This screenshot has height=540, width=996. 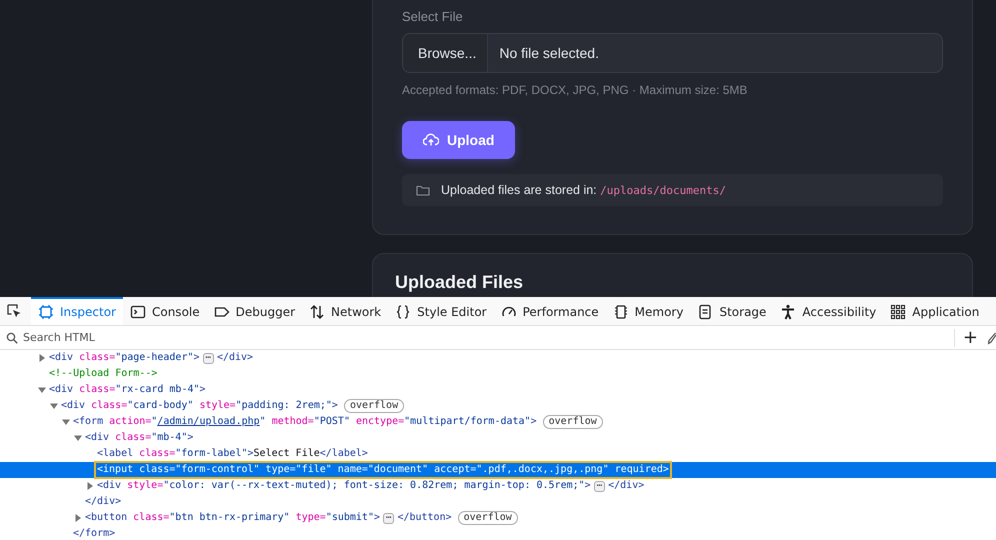 What do you see at coordinates (541, 454) in the screenshot?
I see `node-row: <label class="form-label">Select File</label>` at bounding box center [541, 454].